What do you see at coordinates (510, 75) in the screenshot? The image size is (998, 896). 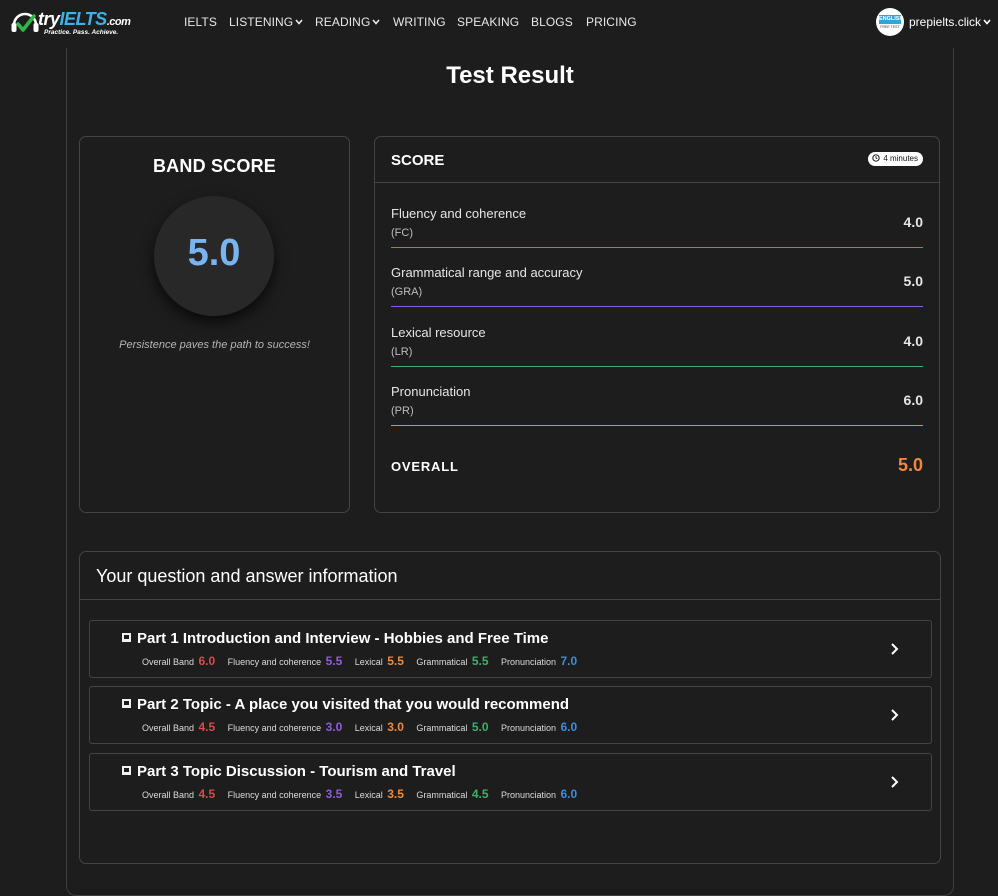 I see `page-title: Test Result` at bounding box center [510, 75].